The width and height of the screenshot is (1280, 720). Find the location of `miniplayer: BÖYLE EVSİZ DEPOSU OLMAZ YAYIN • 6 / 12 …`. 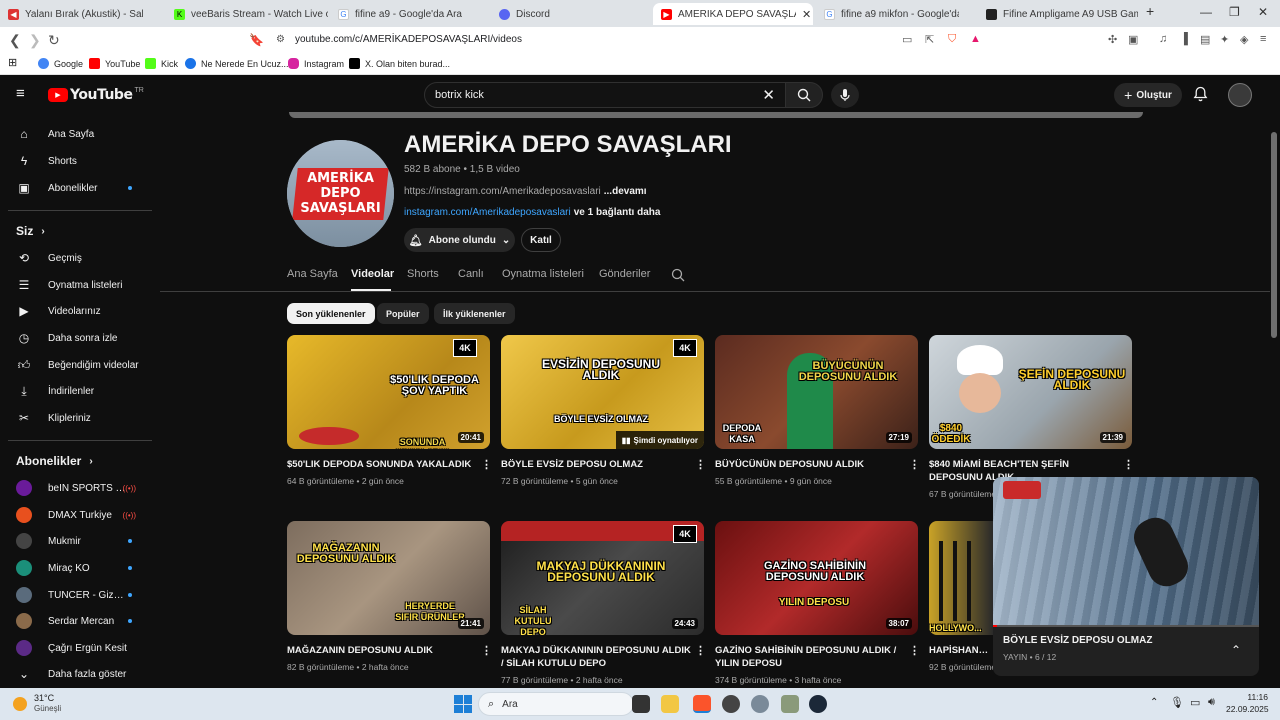

miniplayer: BÖYLE EVSİZ DEPOSU OLMAZ YAYIN • 6 / 12 … is located at coordinates (1126, 576).